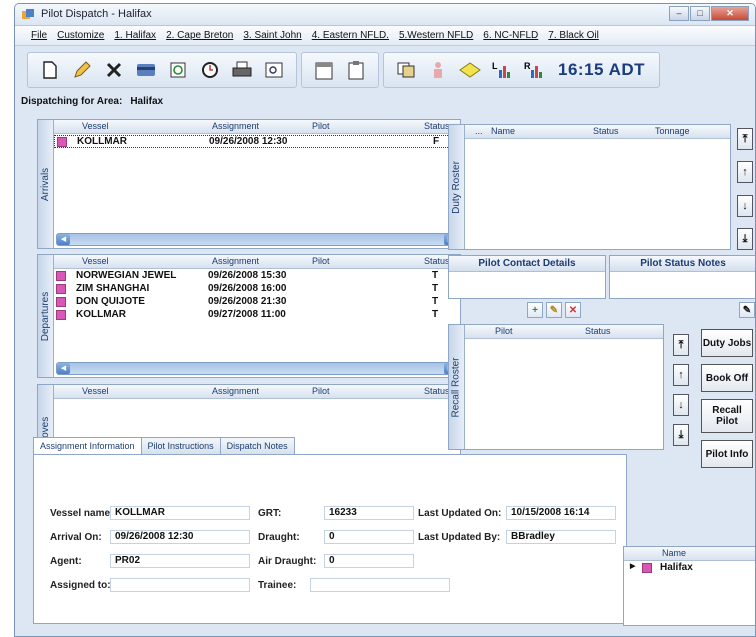  What do you see at coordinates (730, 13) in the screenshot?
I see `close-button: ✕` at bounding box center [730, 13].